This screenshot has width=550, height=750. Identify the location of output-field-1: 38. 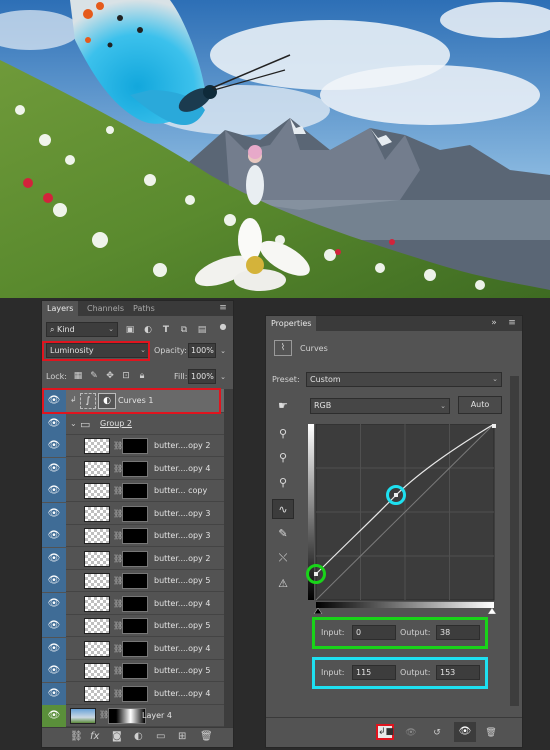
(458, 632).